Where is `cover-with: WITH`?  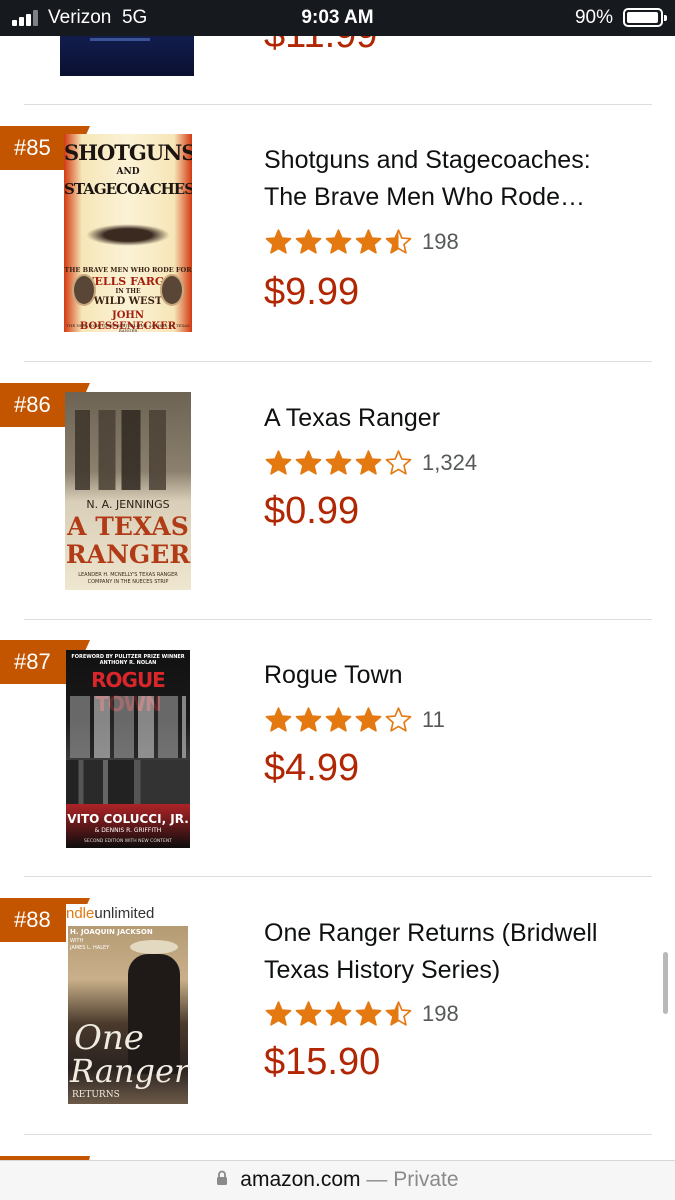 cover-with: WITH is located at coordinates (77, 941).